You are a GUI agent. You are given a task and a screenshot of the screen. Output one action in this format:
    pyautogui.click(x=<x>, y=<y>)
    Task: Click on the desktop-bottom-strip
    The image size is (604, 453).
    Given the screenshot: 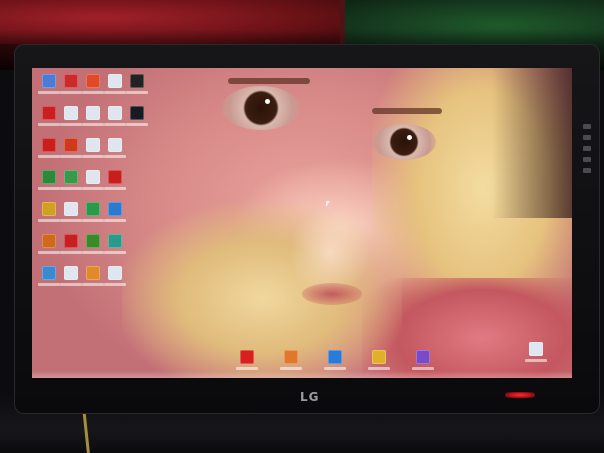 What is the action you would take?
    pyautogui.click(x=302, y=374)
    